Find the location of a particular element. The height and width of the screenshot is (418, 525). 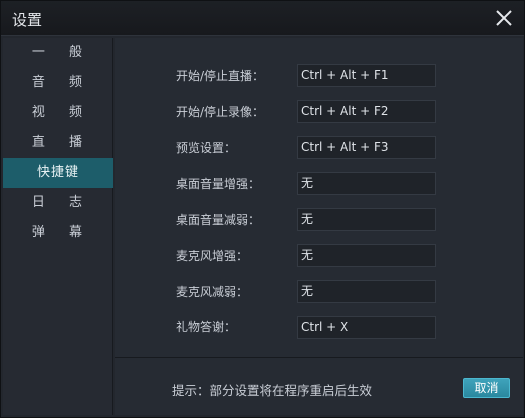

hotkey-label-mic-volume-down: 麦克风减弱： is located at coordinates (212, 292).